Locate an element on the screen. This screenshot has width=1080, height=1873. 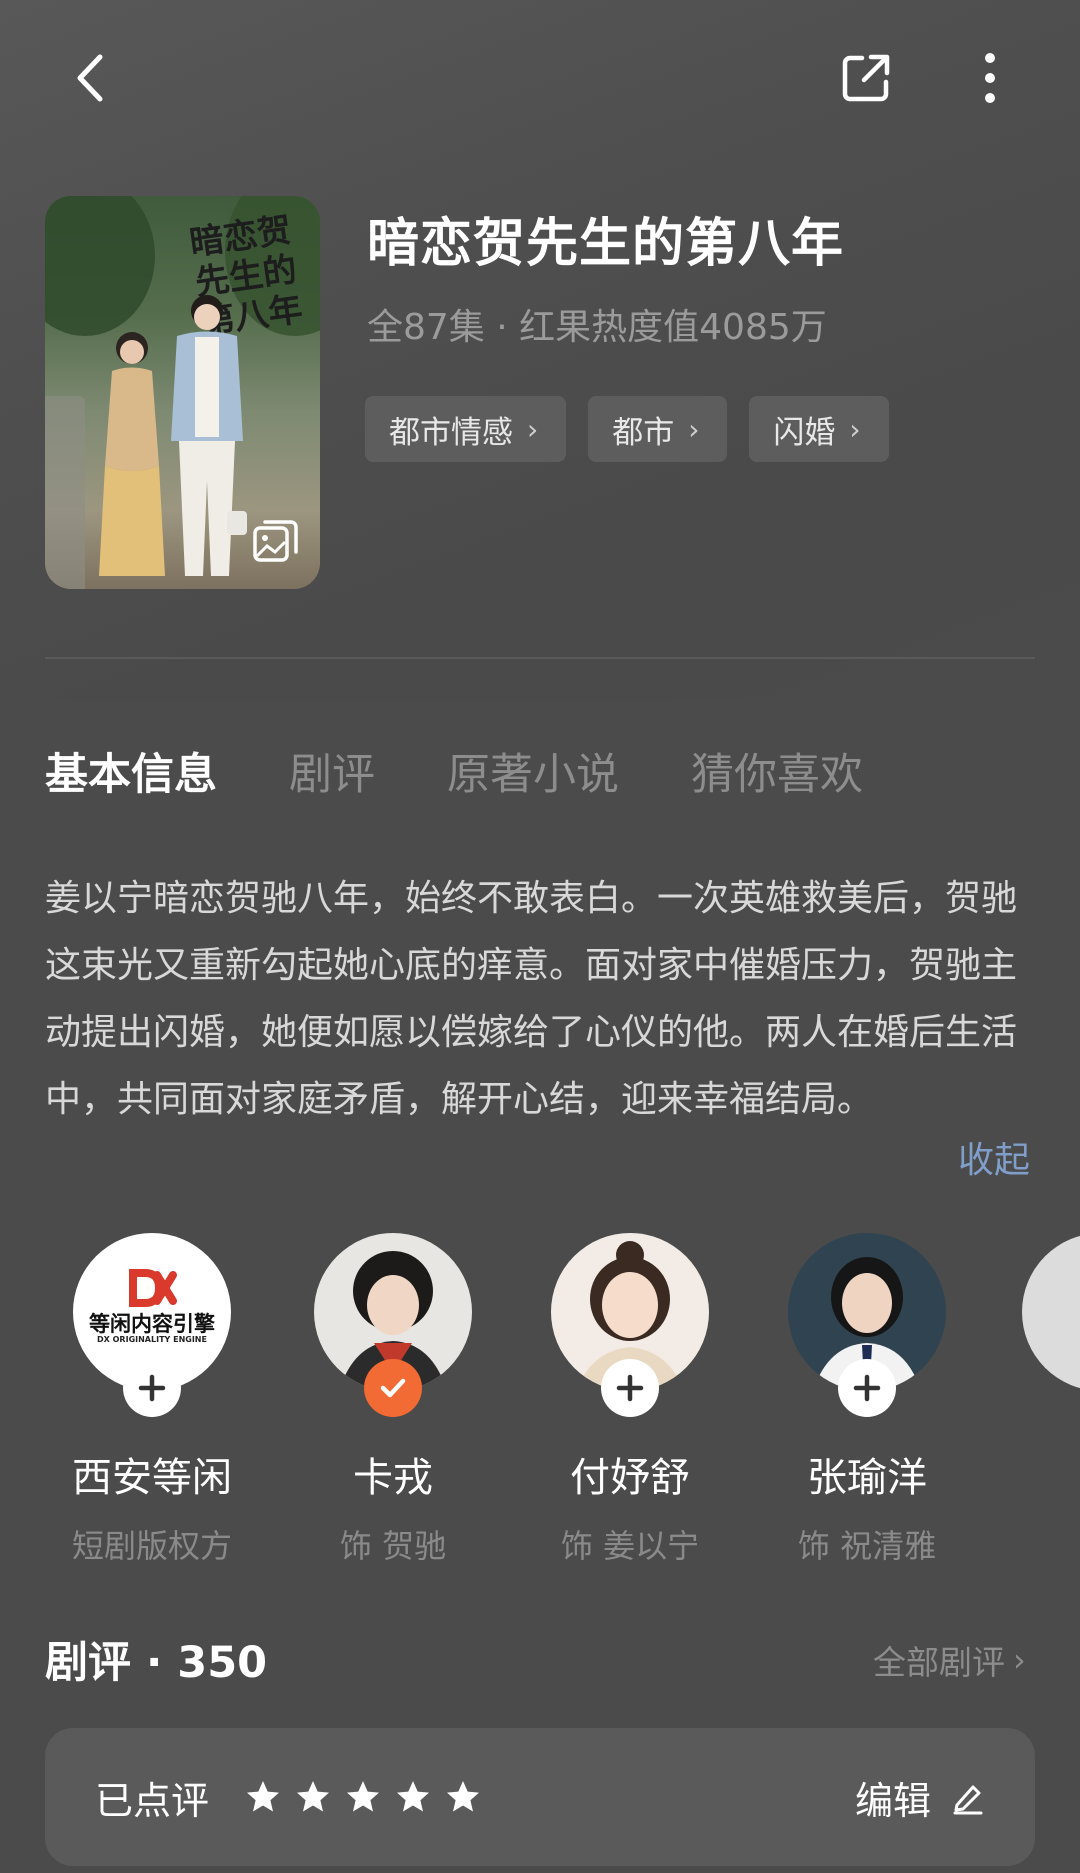
share-icon is located at coordinates (866, 78).